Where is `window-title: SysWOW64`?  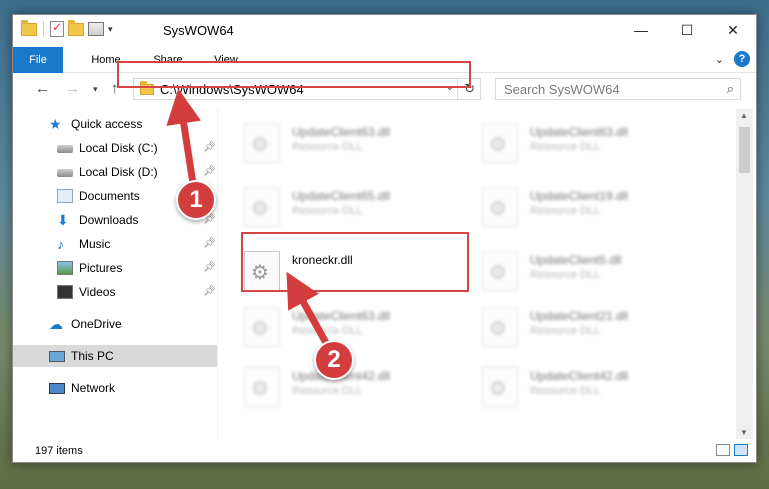
window-title: SysWOW64 is located at coordinates (198, 30).